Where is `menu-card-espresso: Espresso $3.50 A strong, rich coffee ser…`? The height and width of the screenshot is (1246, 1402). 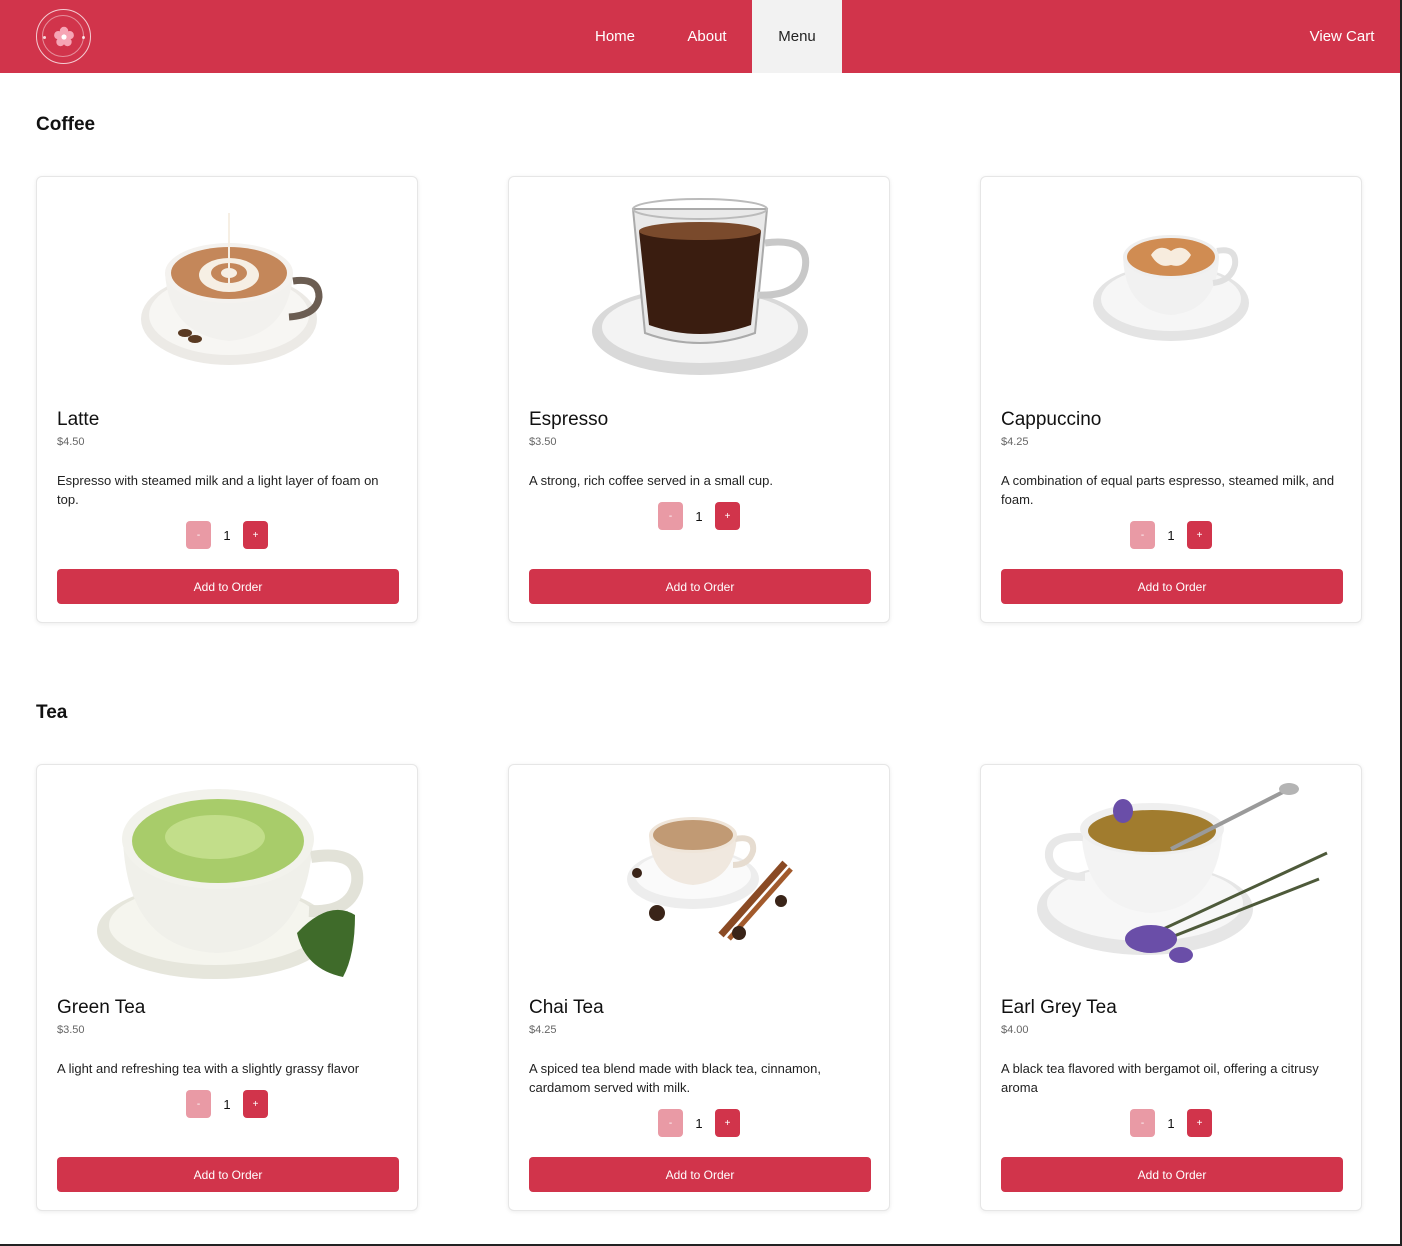 menu-card-espresso: Espresso $3.50 A strong, rich coffee ser… is located at coordinates (699, 399).